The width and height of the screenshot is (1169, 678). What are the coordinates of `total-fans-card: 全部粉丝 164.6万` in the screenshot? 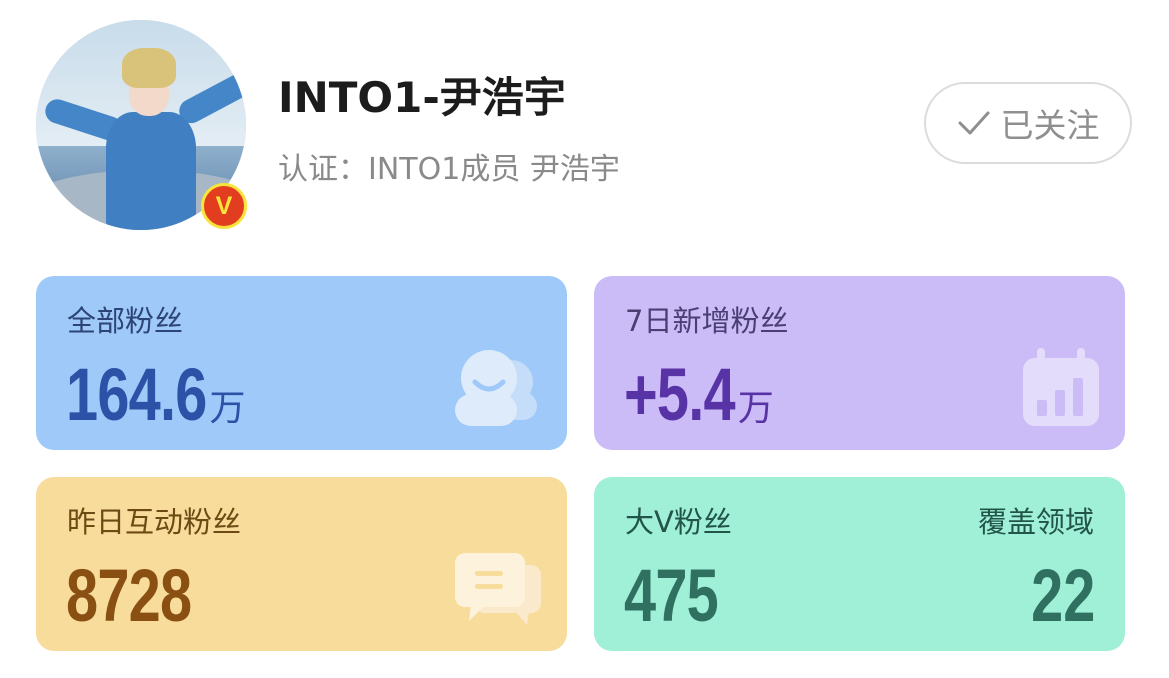 It's located at (301, 363).